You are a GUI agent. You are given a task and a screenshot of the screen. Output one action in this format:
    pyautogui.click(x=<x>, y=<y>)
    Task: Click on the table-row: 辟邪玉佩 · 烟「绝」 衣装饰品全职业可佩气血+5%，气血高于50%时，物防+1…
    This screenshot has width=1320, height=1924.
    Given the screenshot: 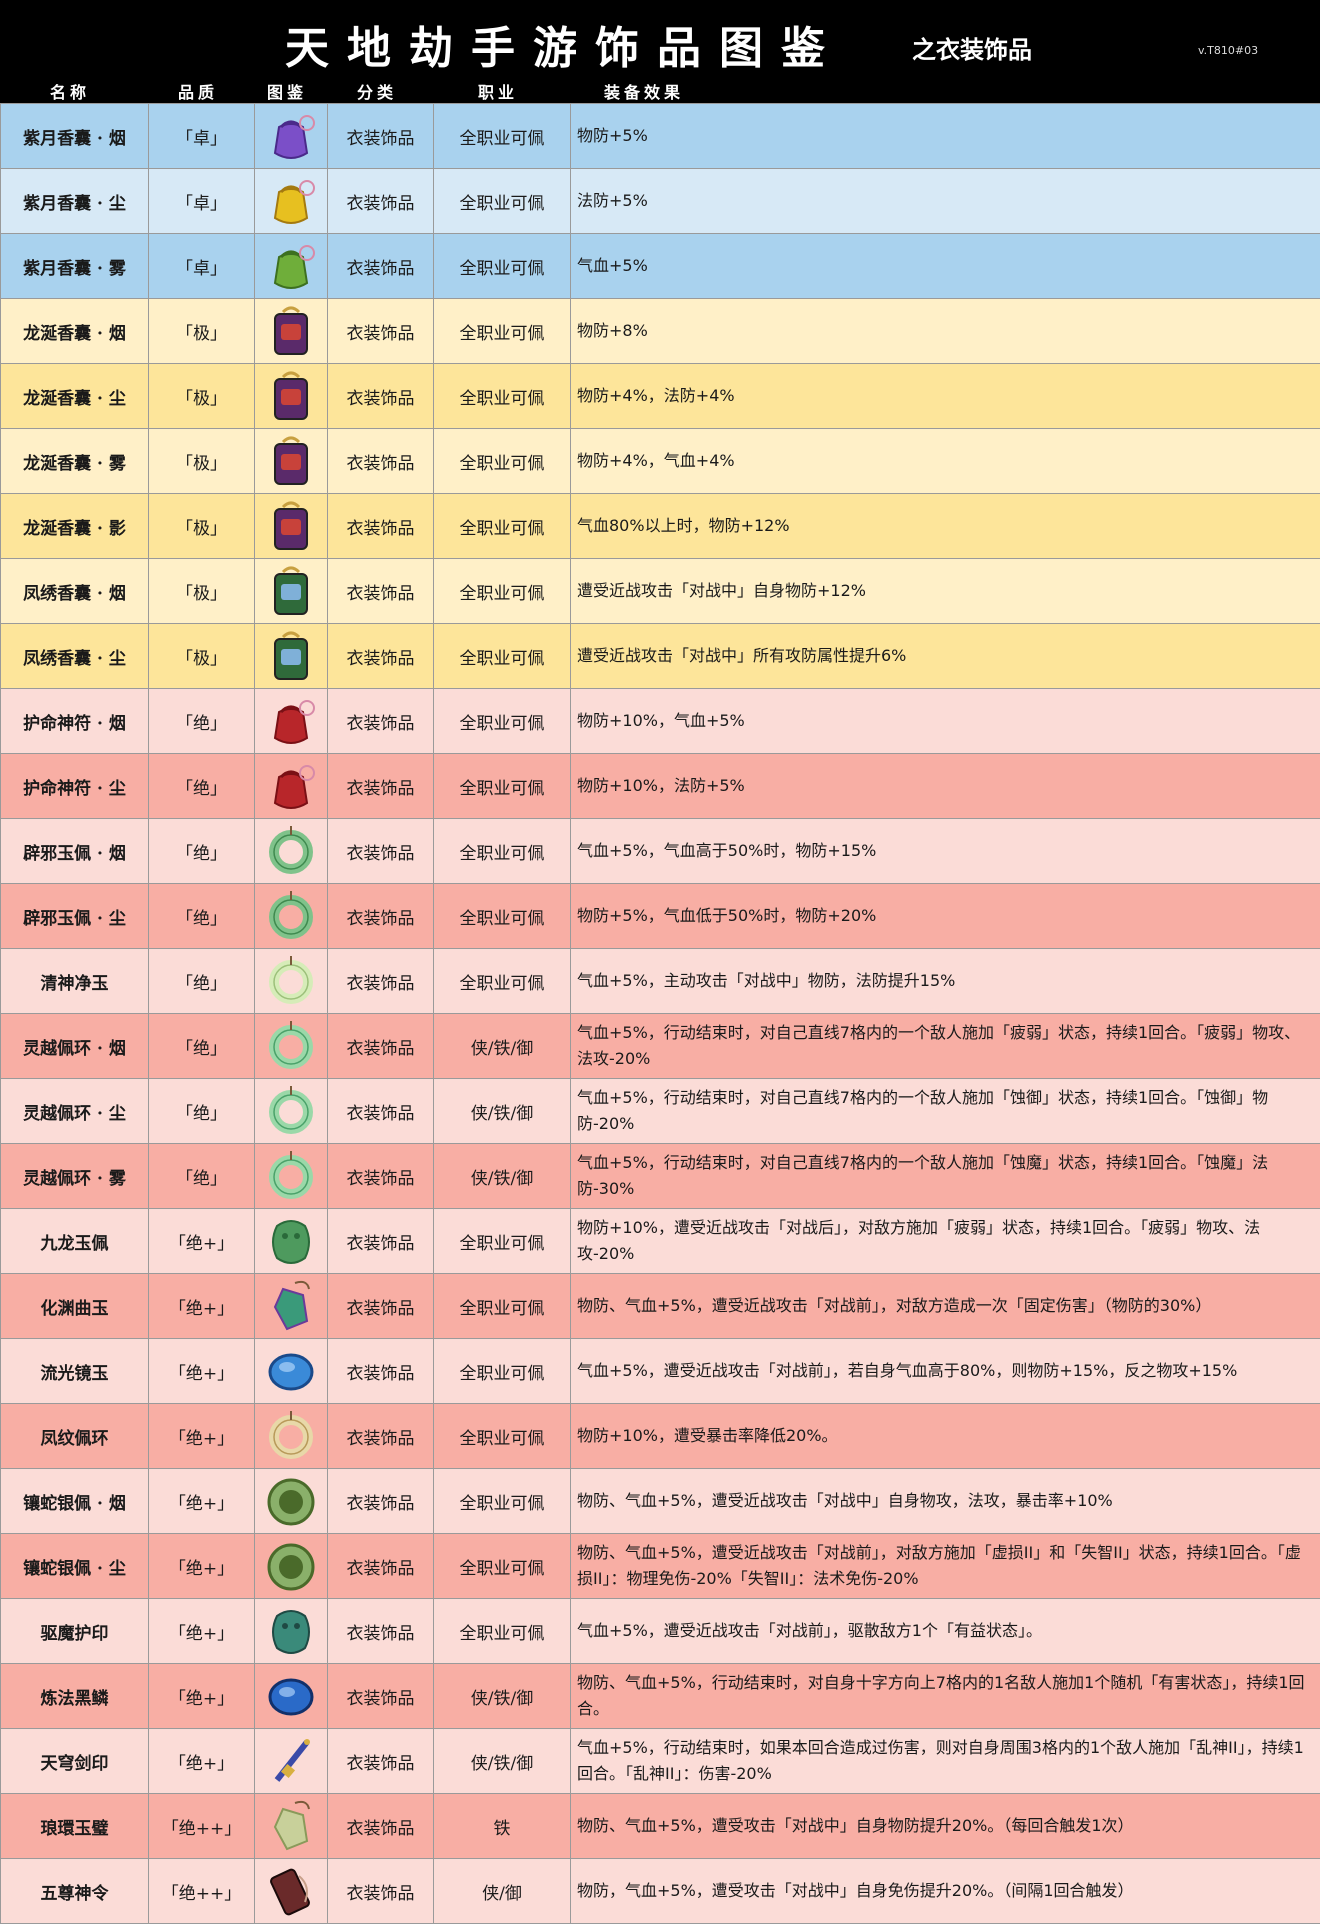 What is the action you would take?
    pyautogui.click(x=660, y=851)
    